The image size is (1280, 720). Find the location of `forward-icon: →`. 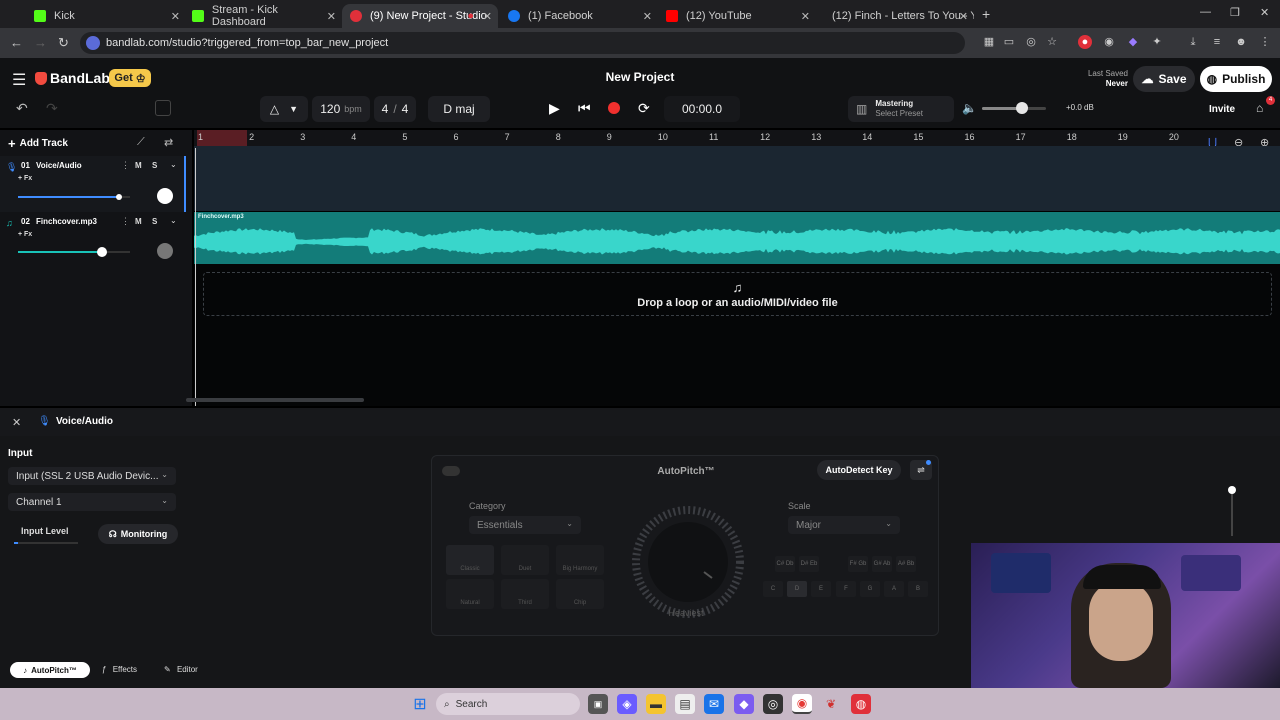

forward-icon: → is located at coordinates (40, 42).